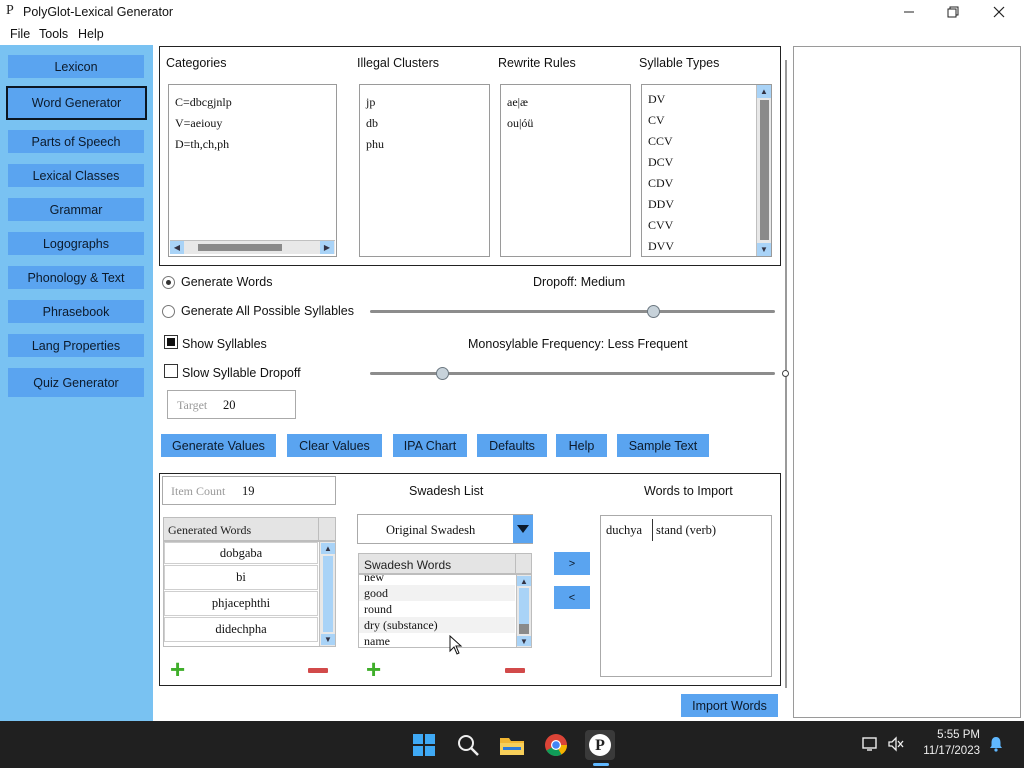 The width and height of the screenshot is (1024, 768). Describe the element at coordinates (76, 209) in the screenshot. I see `sidebar-item-grammar: Grammar` at that location.